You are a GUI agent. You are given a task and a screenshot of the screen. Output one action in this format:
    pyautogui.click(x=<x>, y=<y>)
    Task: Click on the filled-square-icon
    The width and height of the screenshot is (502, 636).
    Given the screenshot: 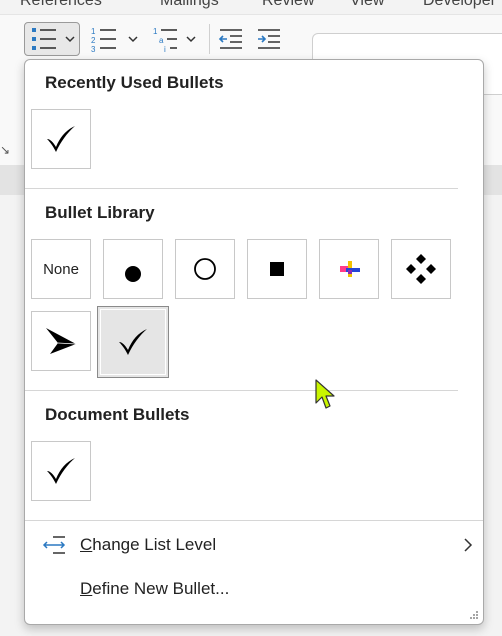 What is the action you would take?
    pyautogui.click(x=277, y=269)
    